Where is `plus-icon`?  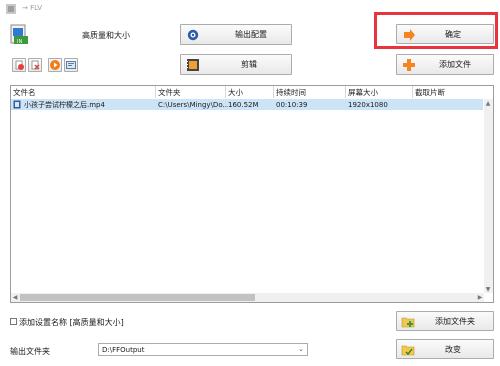
plus-icon is located at coordinates (409, 65).